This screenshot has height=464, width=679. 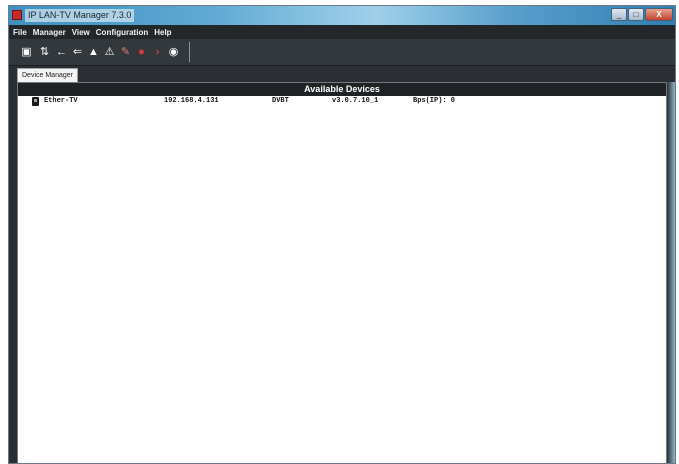 I want to click on arrow-left-double-icon: ⇐, so click(x=77, y=52).